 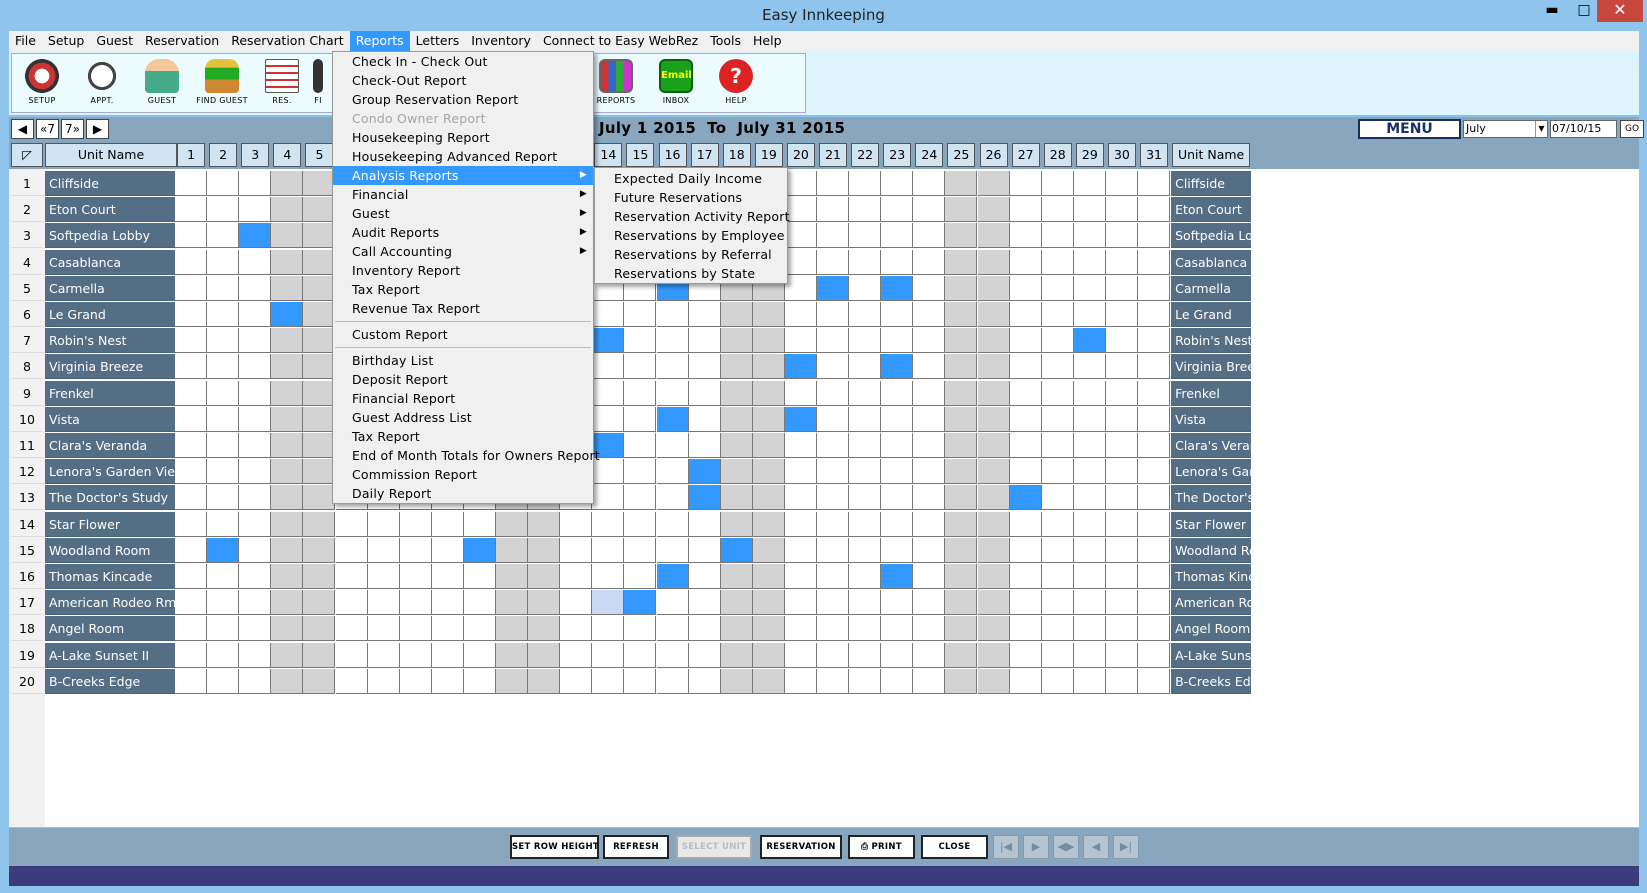 What do you see at coordinates (111, 524) in the screenshot?
I see `unit-name-star-flower: Star Flower` at bounding box center [111, 524].